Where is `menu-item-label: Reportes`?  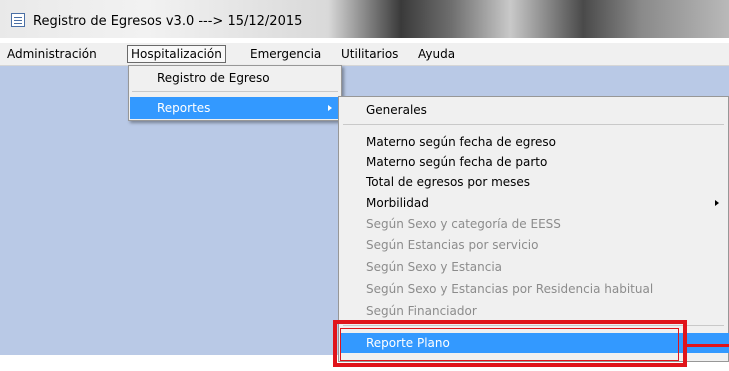 menu-item-label: Reportes is located at coordinates (184, 108).